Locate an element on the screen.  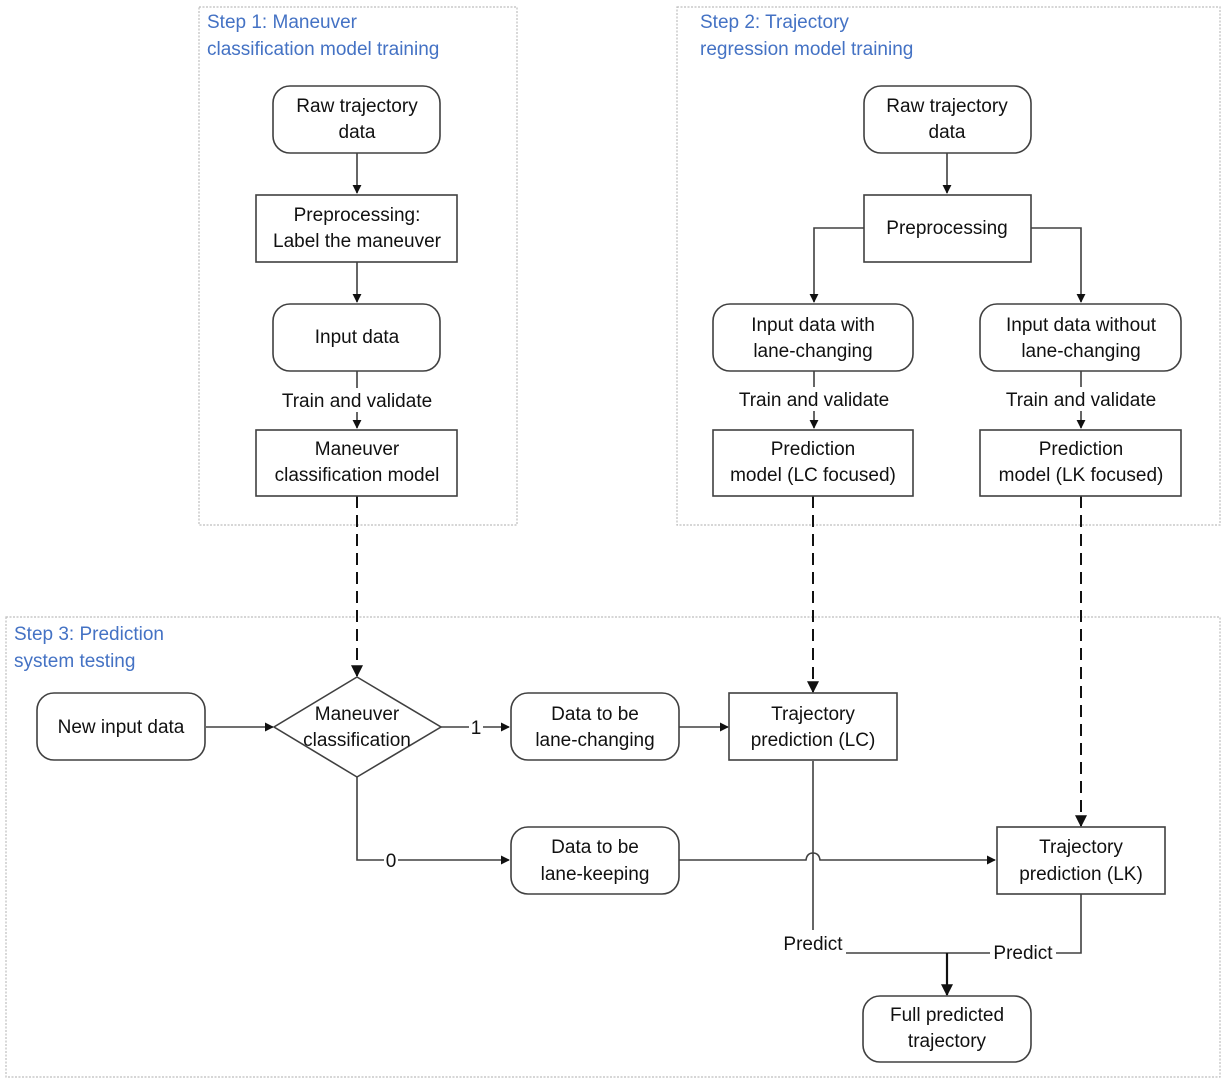
node-s3-new-line1: New input data is located at coordinates (121, 727).